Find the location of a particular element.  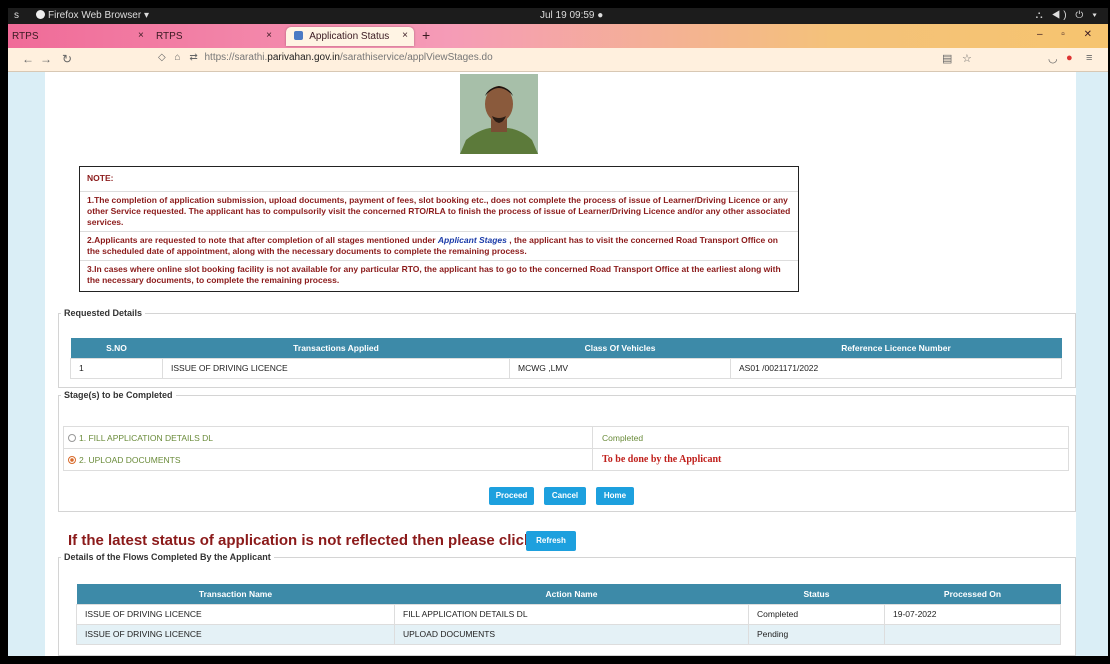

cancel-button: Cancel is located at coordinates (565, 496).